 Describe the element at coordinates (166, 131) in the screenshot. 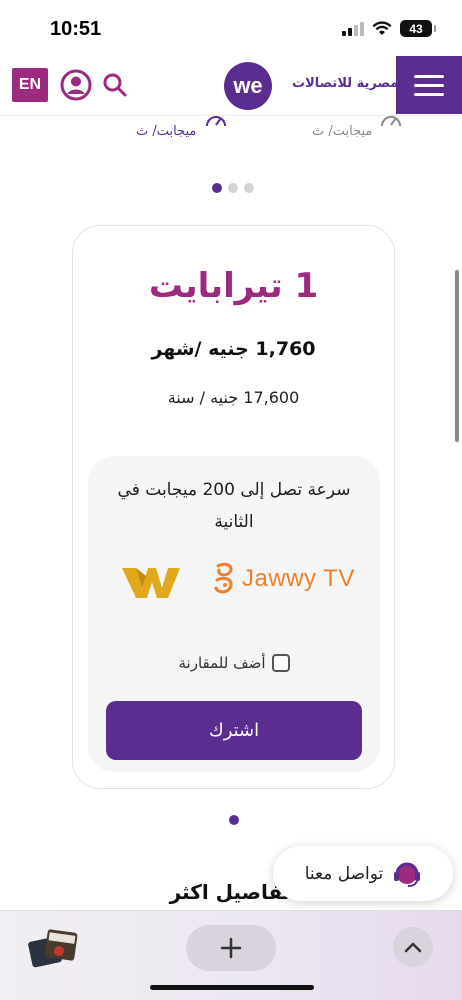

I see `speed-unit-left: ميجابت/ ث` at that location.